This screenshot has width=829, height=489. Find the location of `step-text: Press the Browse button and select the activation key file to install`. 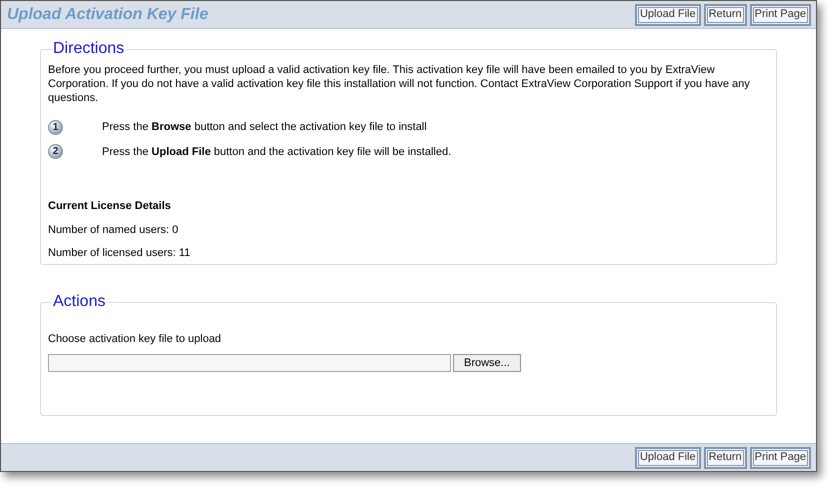

step-text: Press the Browse button and select the activation key file to install is located at coordinates (264, 127).